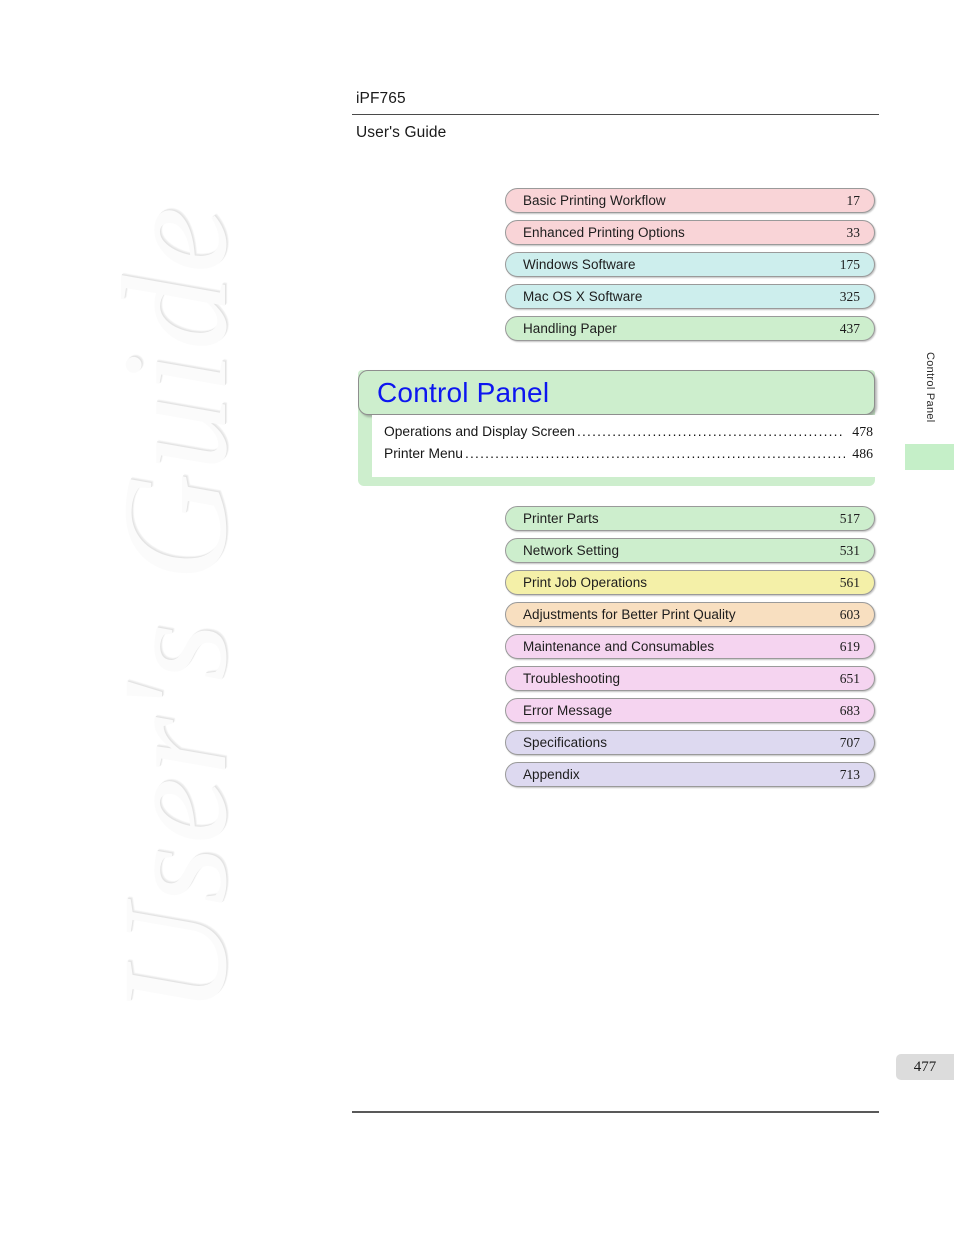 The width and height of the screenshot is (954, 1235). What do you see at coordinates (929, 457) in the screenshot?
I see `side-tab-marker` at bounding box center [929, 457].